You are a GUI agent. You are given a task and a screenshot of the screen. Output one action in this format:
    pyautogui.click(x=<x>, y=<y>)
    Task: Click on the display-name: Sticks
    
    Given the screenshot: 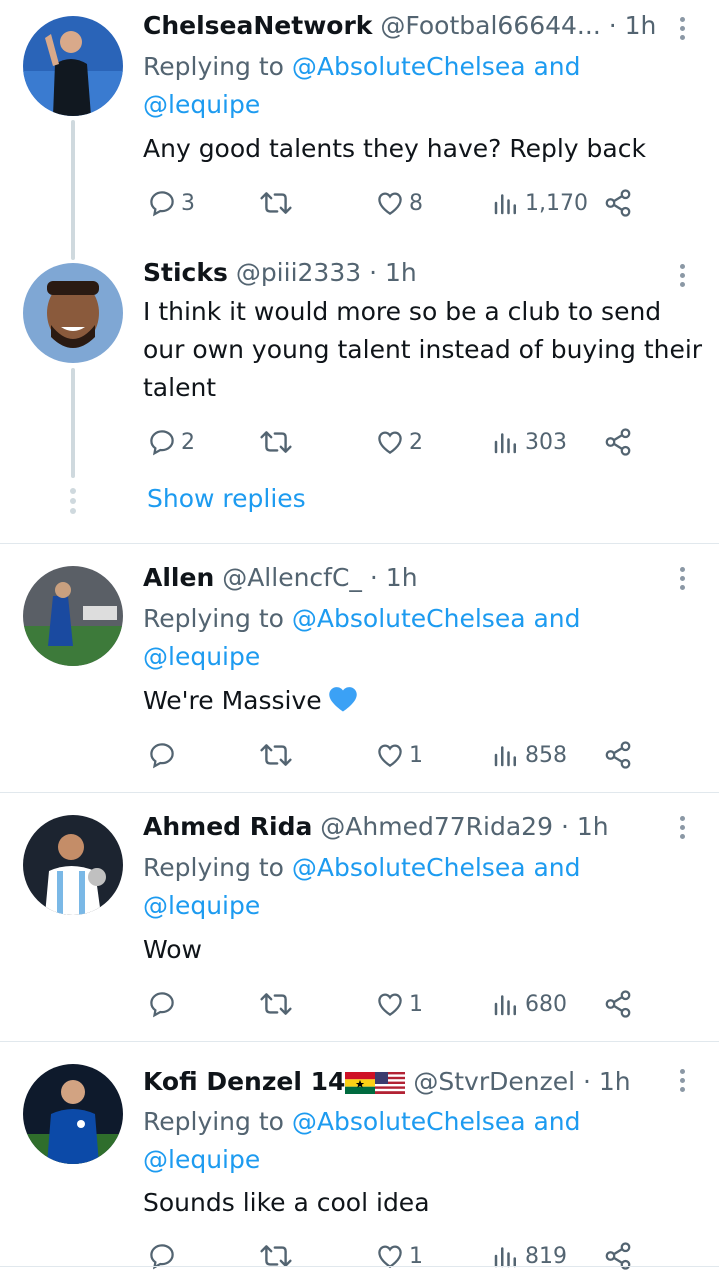 What is the action you would take?
    pyautogui.click(x=185, y=272)
    